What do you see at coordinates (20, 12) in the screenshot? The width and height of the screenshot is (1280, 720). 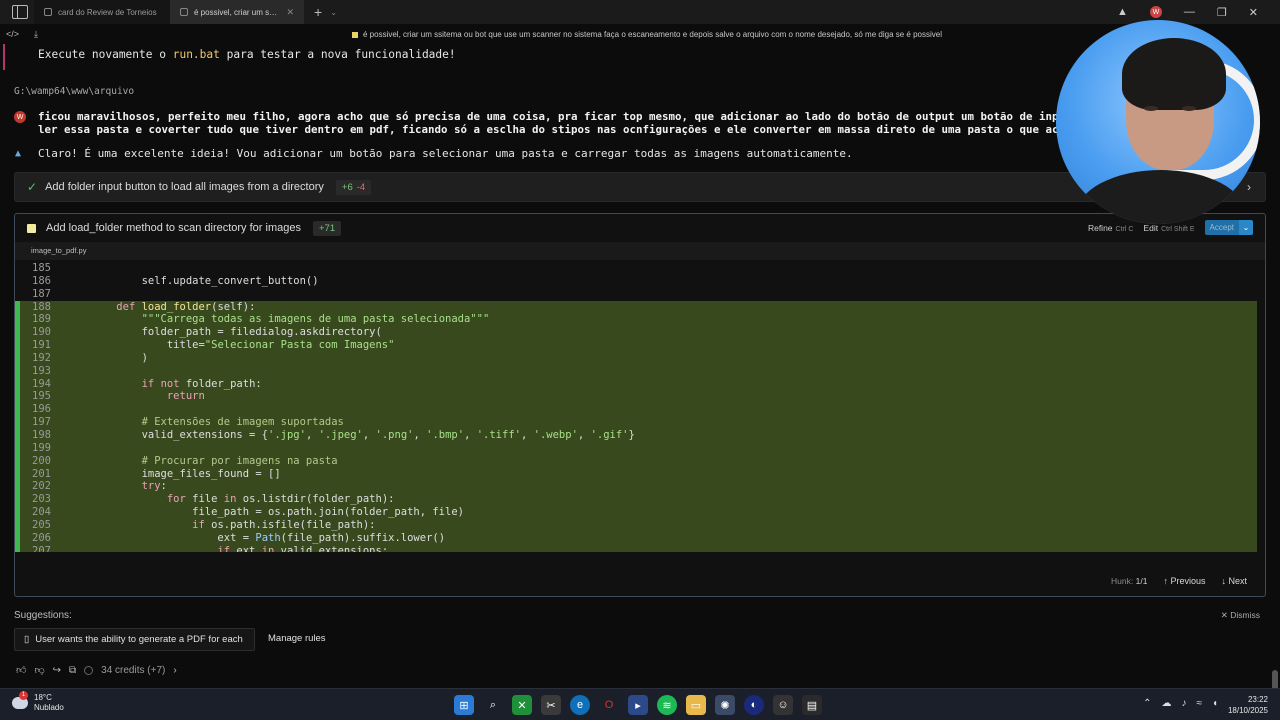 I see `sidebar-toggle-icon` at bounding box center [20, 12].